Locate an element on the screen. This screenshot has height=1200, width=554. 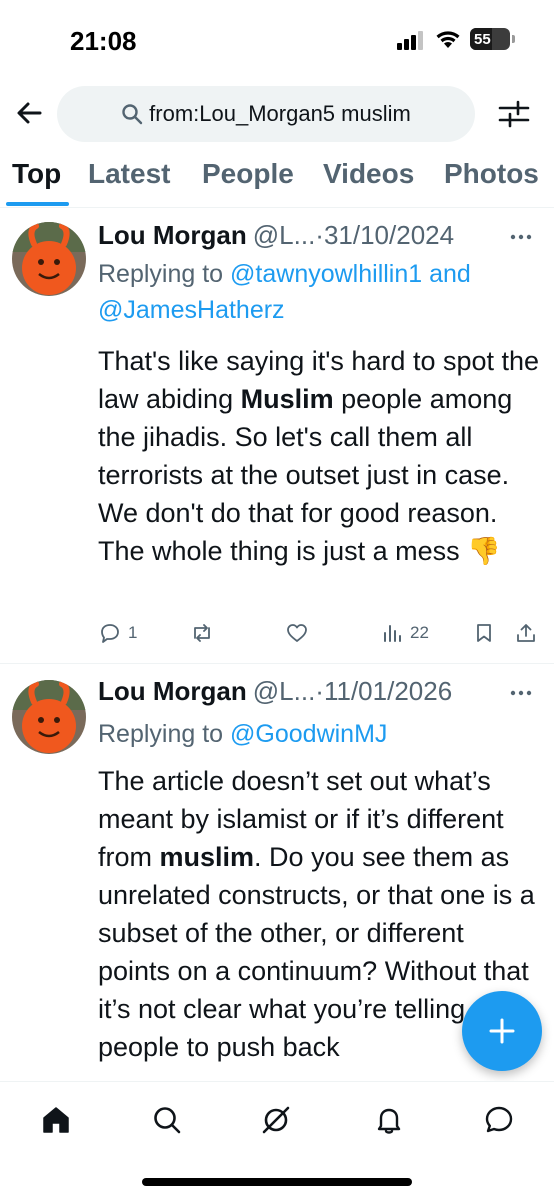
reply-button: 1 is located at coordinates (117, 633).